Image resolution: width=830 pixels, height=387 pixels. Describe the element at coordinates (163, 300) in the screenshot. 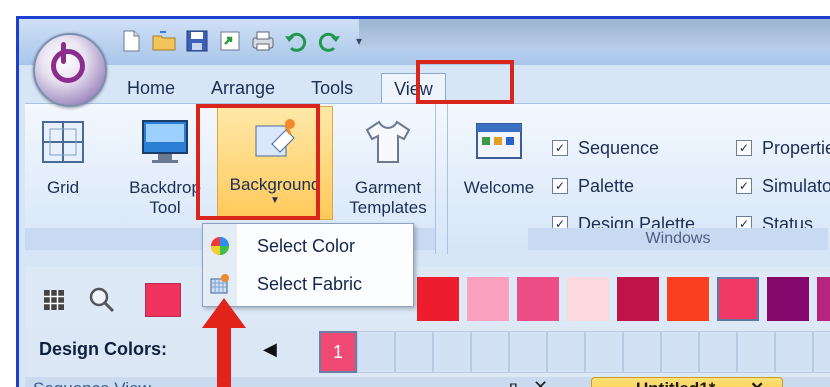

I see `current-color-swatch` at that location.